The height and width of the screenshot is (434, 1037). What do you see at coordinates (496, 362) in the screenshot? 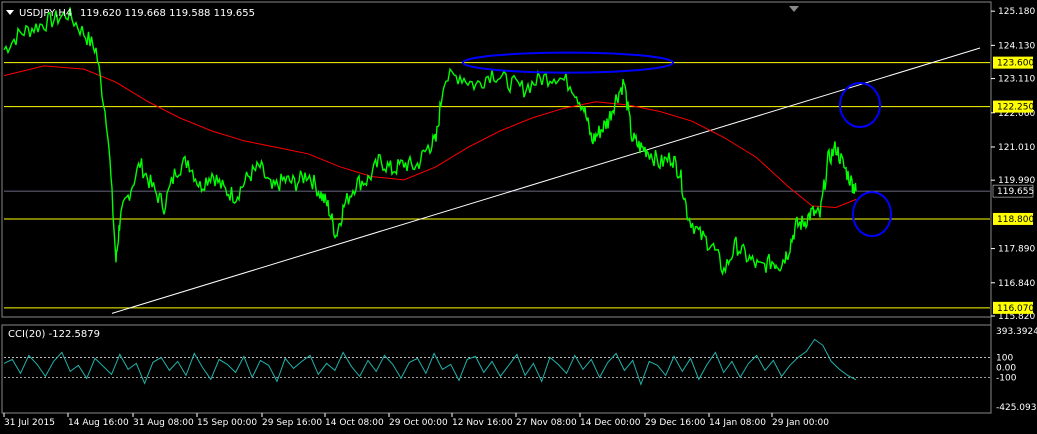
I see `cci-layer` at bounding box center [496, 362].